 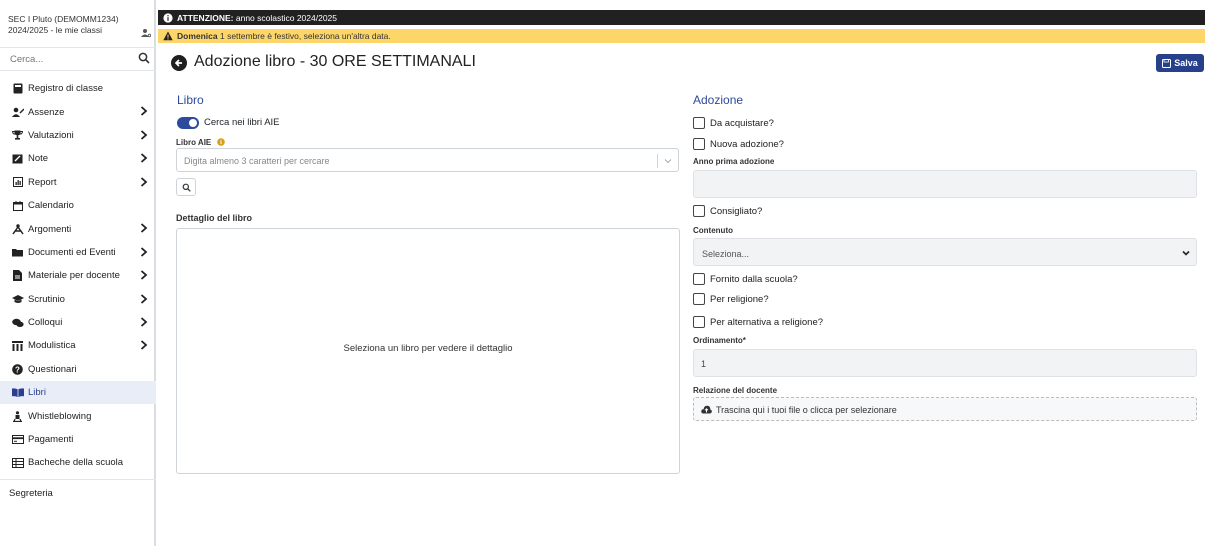 What do you see at coordinates (220, 142) in the screenshot?
I see `info-tooltip-icon` at bounding box center [220, 142].